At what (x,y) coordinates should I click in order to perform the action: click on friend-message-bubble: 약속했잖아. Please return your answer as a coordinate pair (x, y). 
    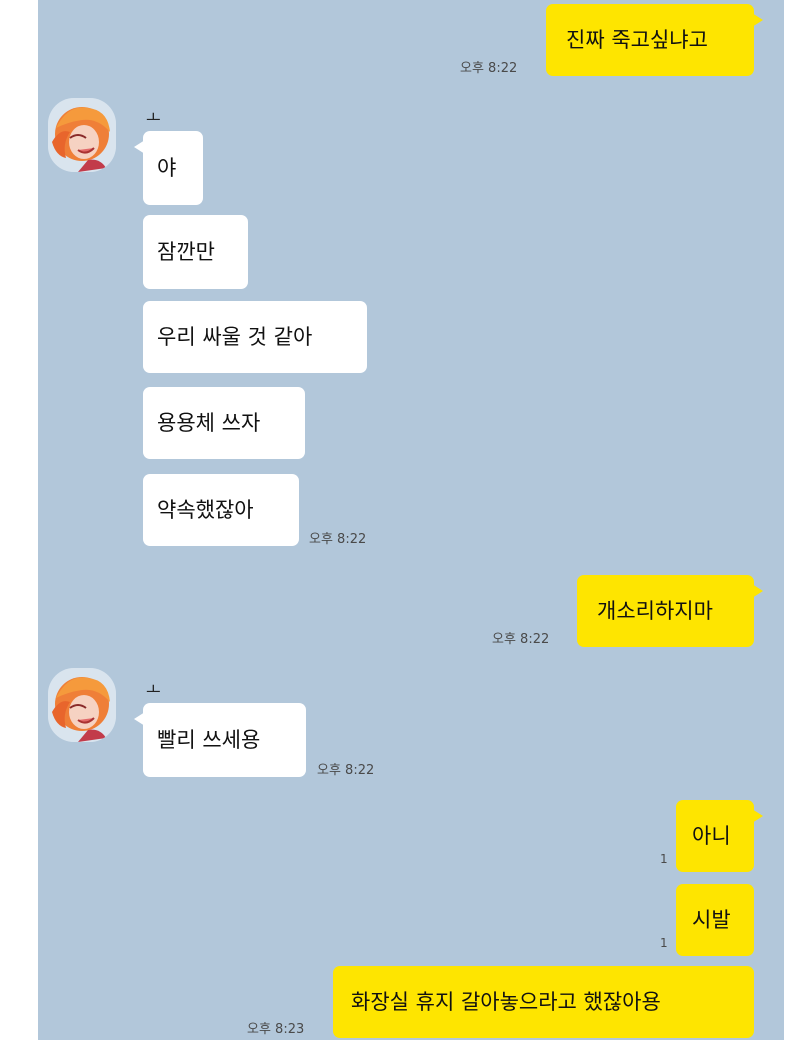
    Looking at the image, I should click on (221, 510).